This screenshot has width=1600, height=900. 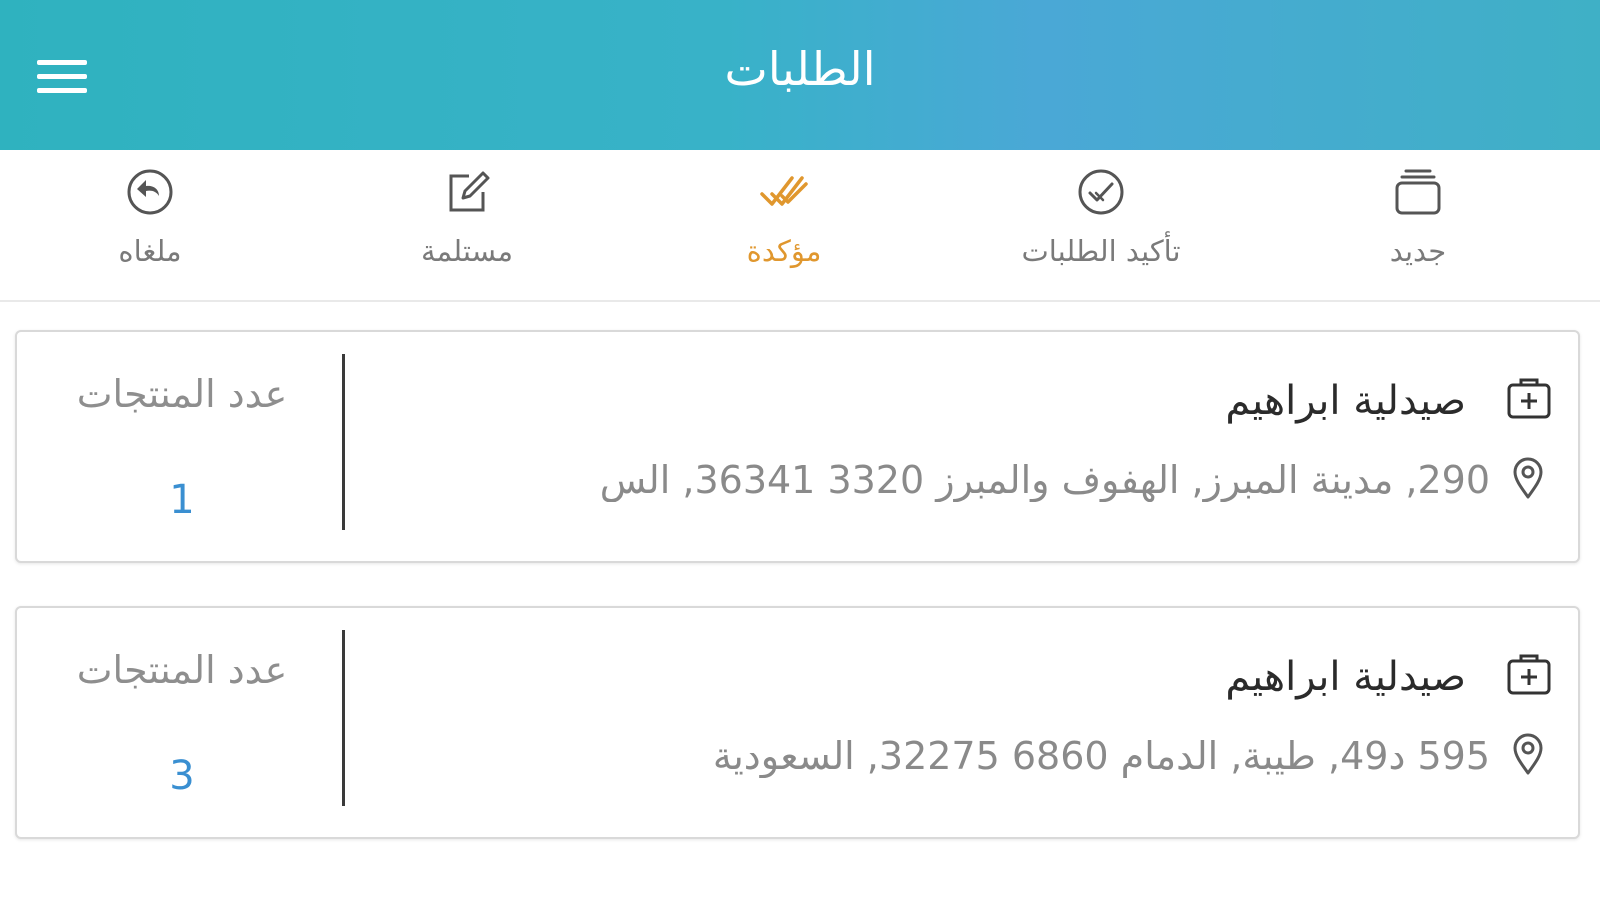 I want to click on product-count-value: 1, so click(x=182, y=500).